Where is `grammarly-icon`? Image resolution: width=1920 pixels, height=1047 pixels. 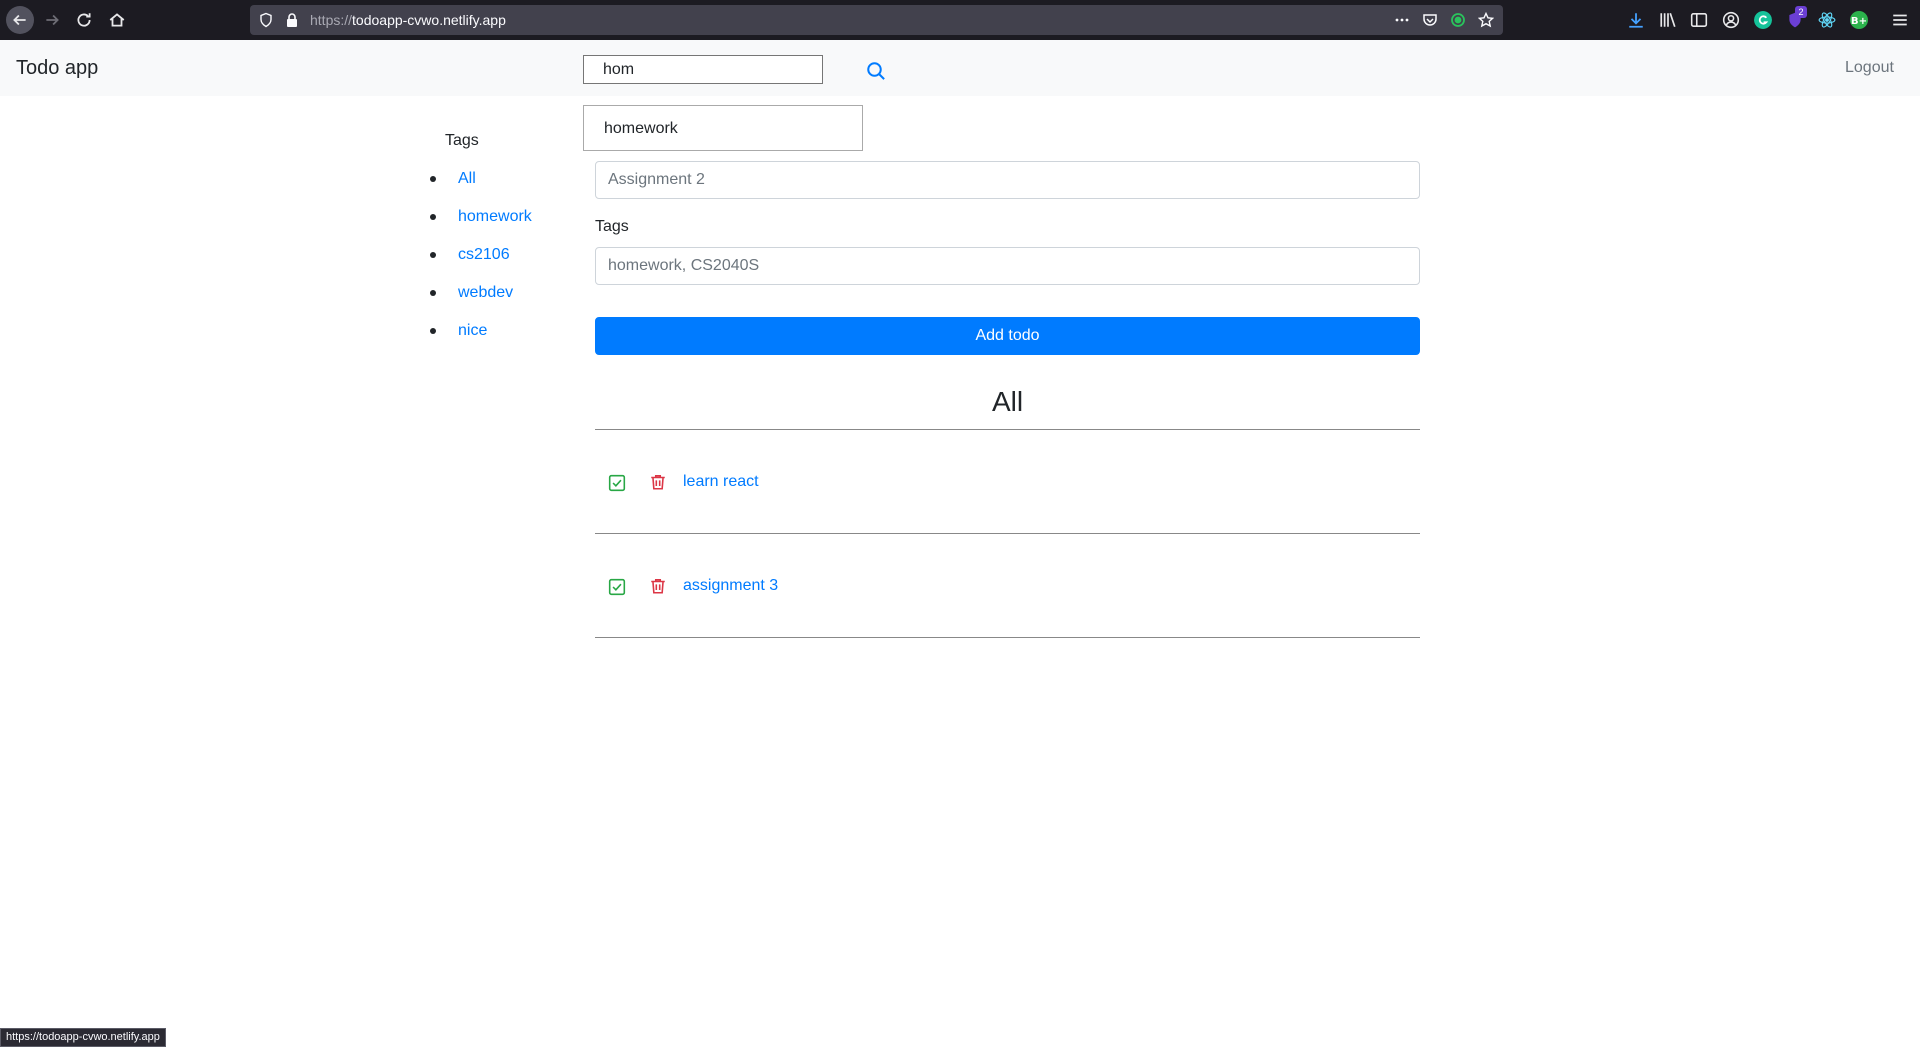 grammarly-icon is located at coordinates (1763, 20).